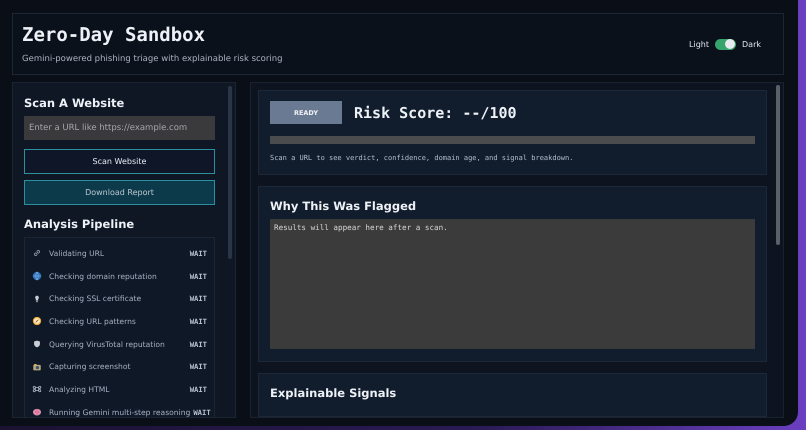  What do you see at coordinates (37, 253) in the screenshot?
I see `link-icon` at bounding box center [37, 253].